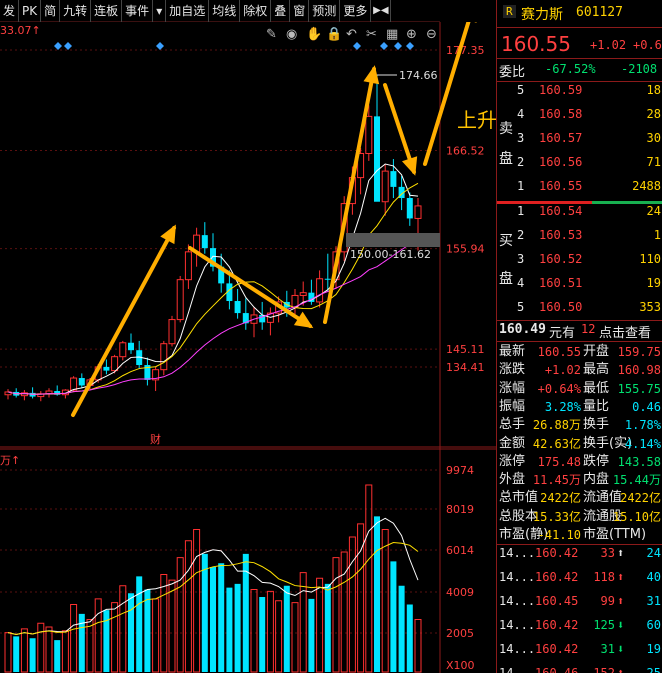 The height and width of the screenshot is (673, 662). I want to click on stat-value: -41.10, so click(559, 535).